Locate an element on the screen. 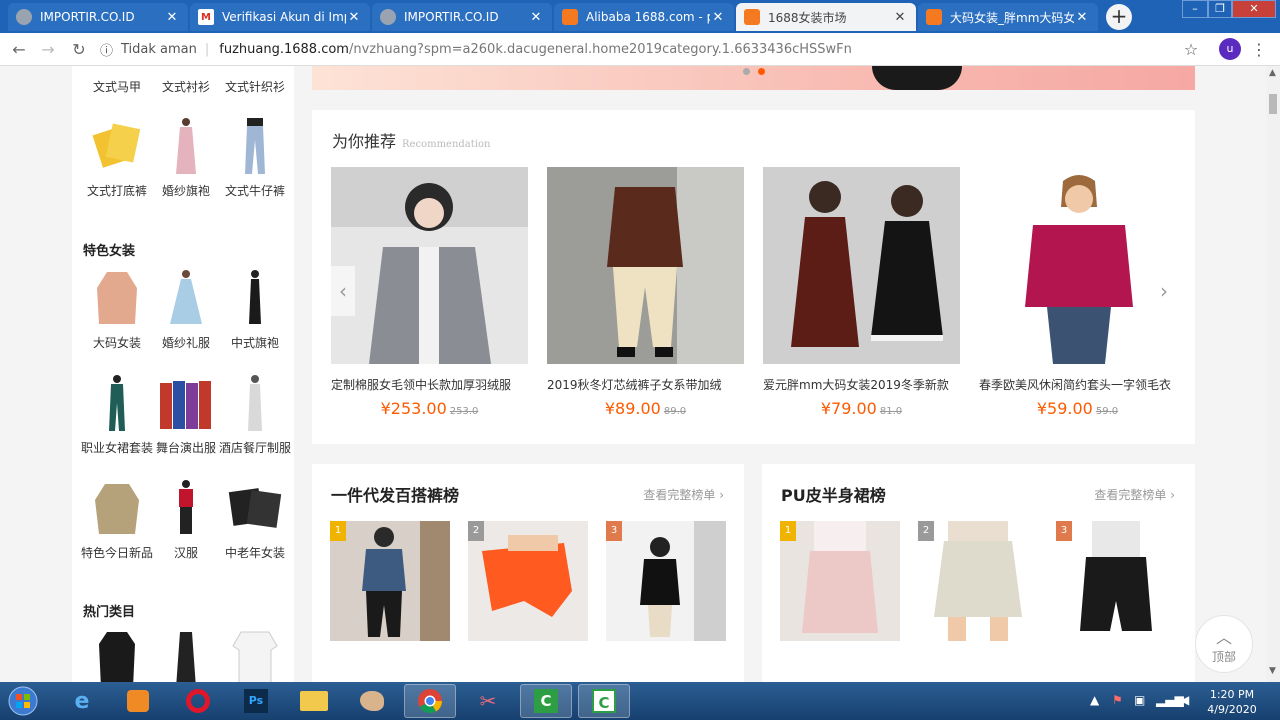 This screenshot has height=720, width=1280. network-icon: ▣ is located at coordinates (1139, 700).